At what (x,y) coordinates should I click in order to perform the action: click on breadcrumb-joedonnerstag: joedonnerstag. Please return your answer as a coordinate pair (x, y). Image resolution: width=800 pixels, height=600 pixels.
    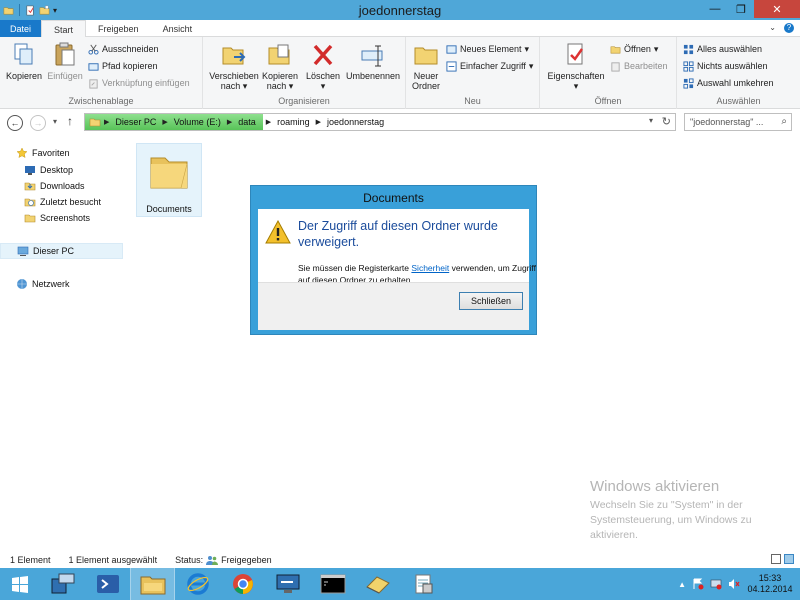
    Looking at the image, I should click on (355, 122).